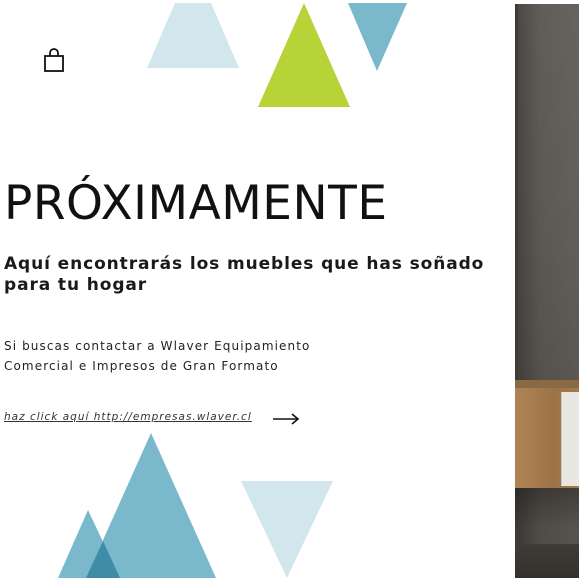 Image resolution: width=579 pixels, height=578 pixels. What do you see at coordinates (377, 37) in the screenshot?
I see `triangle-mid-blue-top` at bounding box center [377, 37].